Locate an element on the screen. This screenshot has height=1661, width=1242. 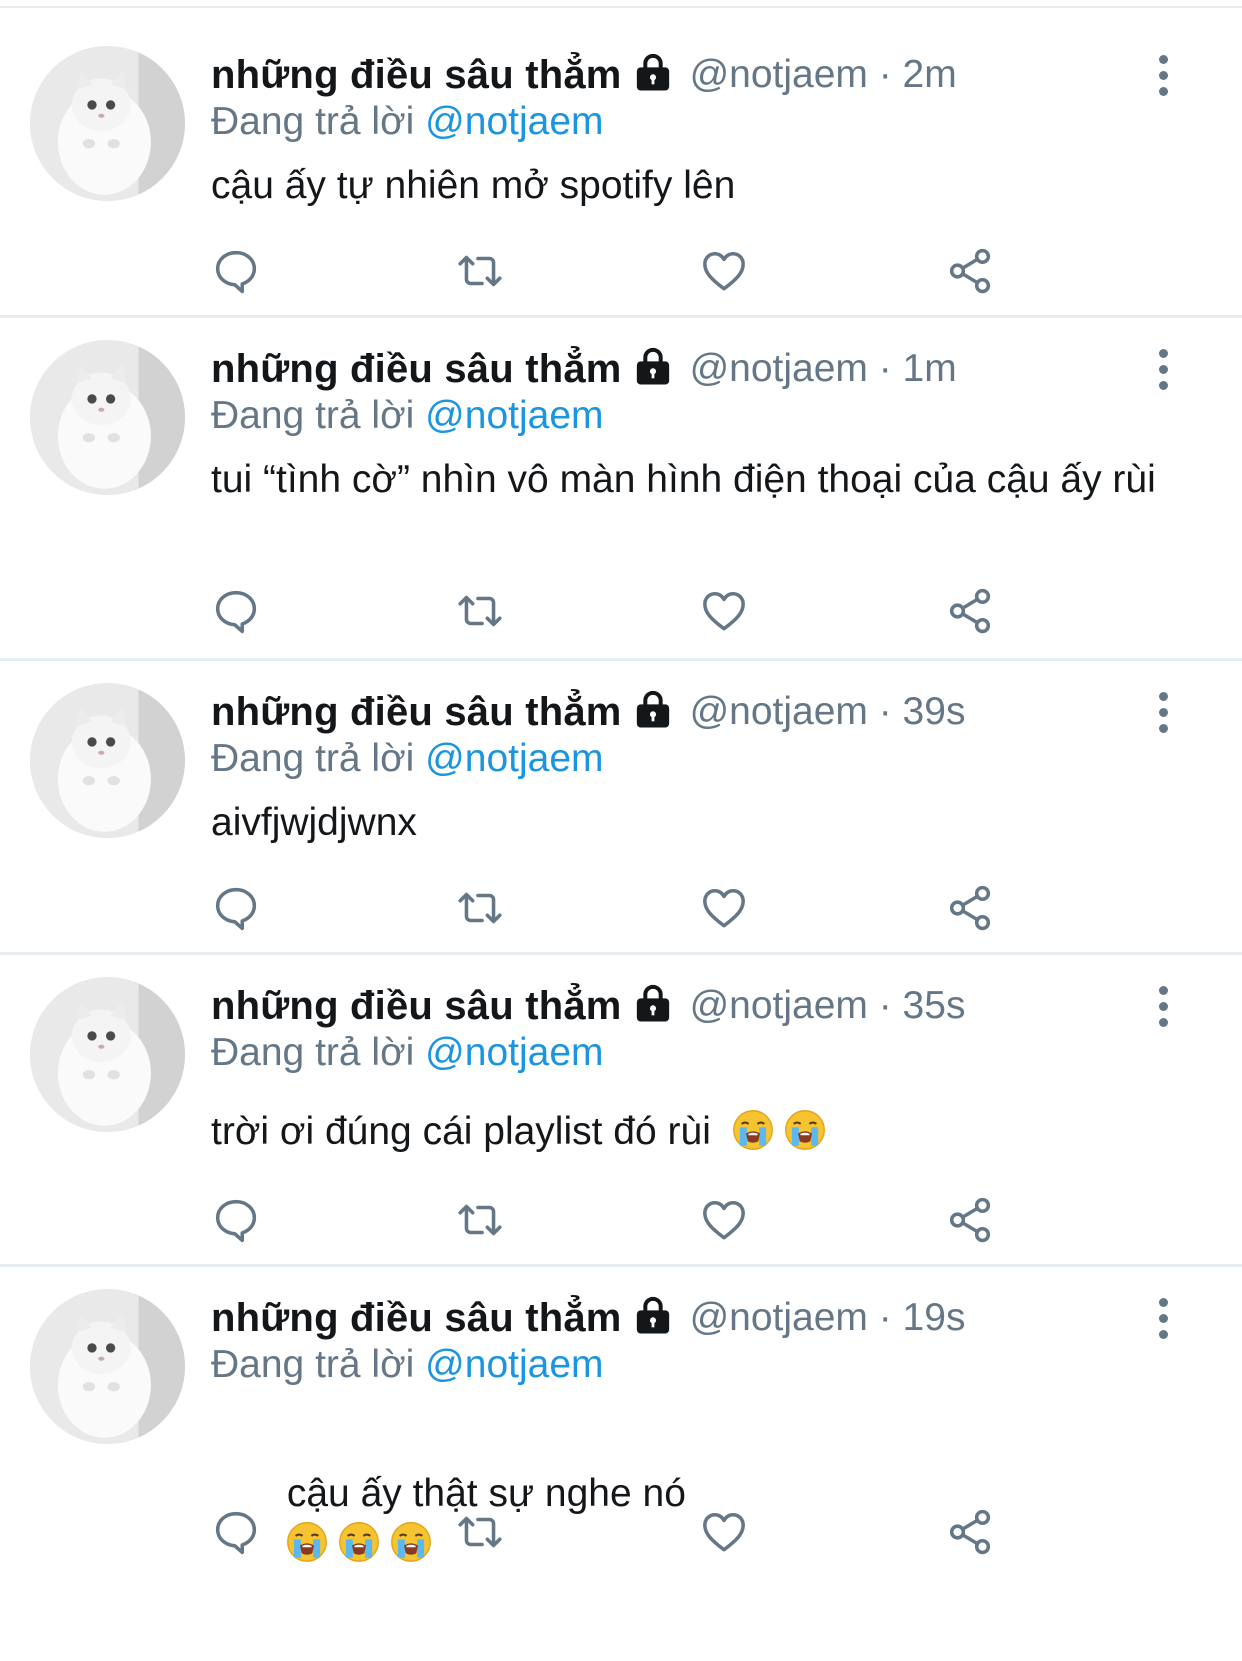
tweet-text: trời ơi đúng cái playlist đó rùi is located at coordinates (701, 1132).